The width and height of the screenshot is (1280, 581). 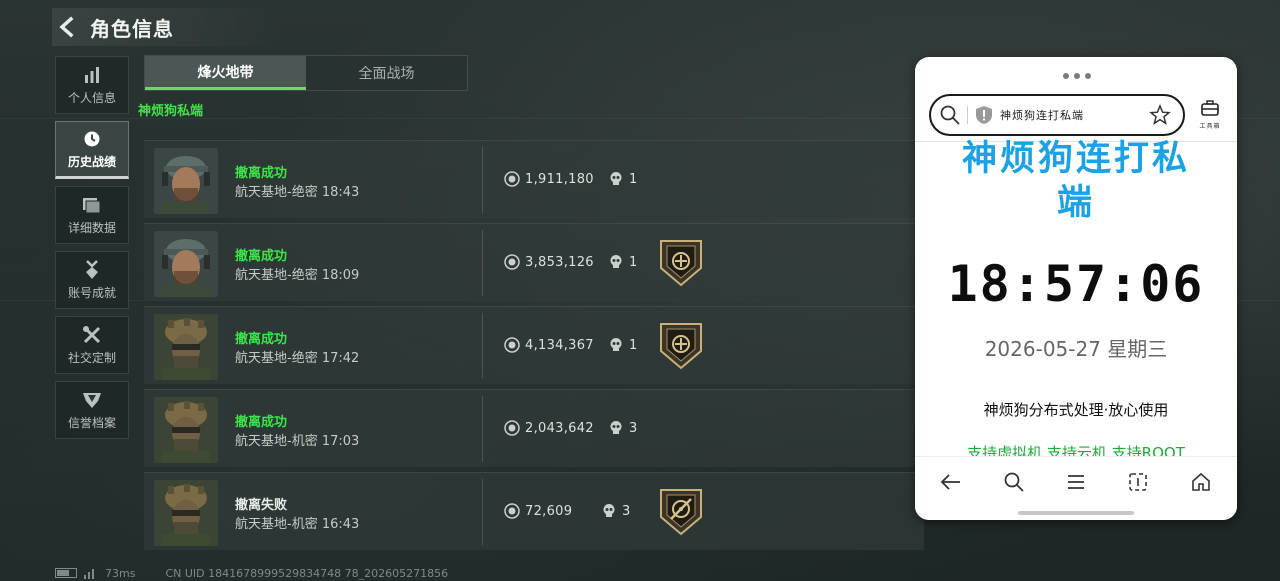 What do you see at coordinates (91, 357) in the screenshot?
I see `sidebar-item-label: 社交定制` at bounding box center [91, 357].